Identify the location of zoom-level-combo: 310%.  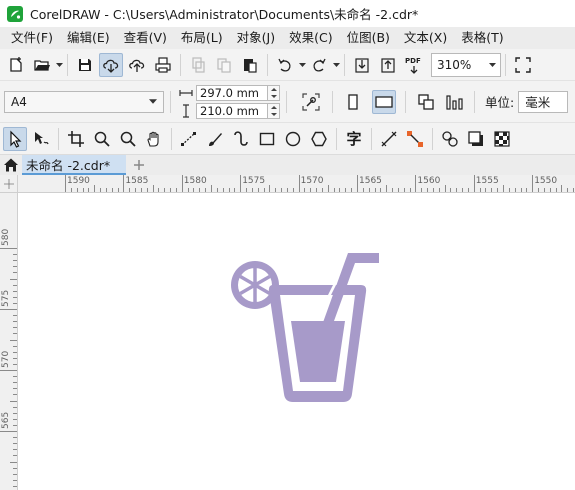
(466, 64).